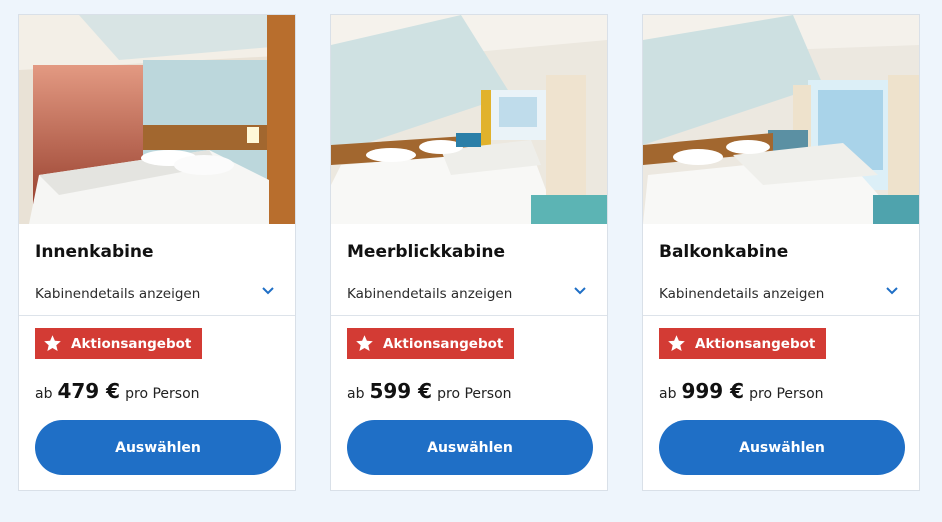 This screenshot has height=522, width=942. Describe the element at coordinates (724, 252) in the screenshot. I see `card-title: Balkonkabine` at that location.